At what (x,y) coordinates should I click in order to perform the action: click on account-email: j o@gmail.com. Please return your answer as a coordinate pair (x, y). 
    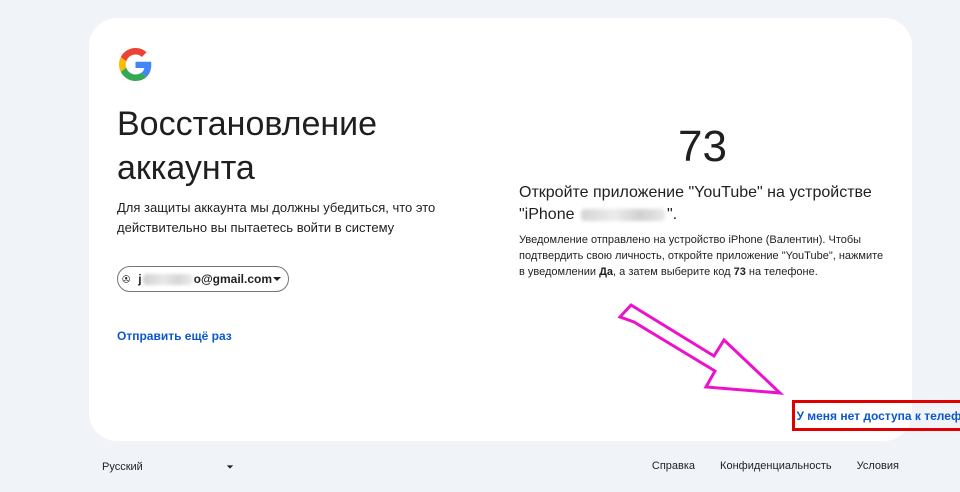
    Looking at the image, I should click on (205, 279).